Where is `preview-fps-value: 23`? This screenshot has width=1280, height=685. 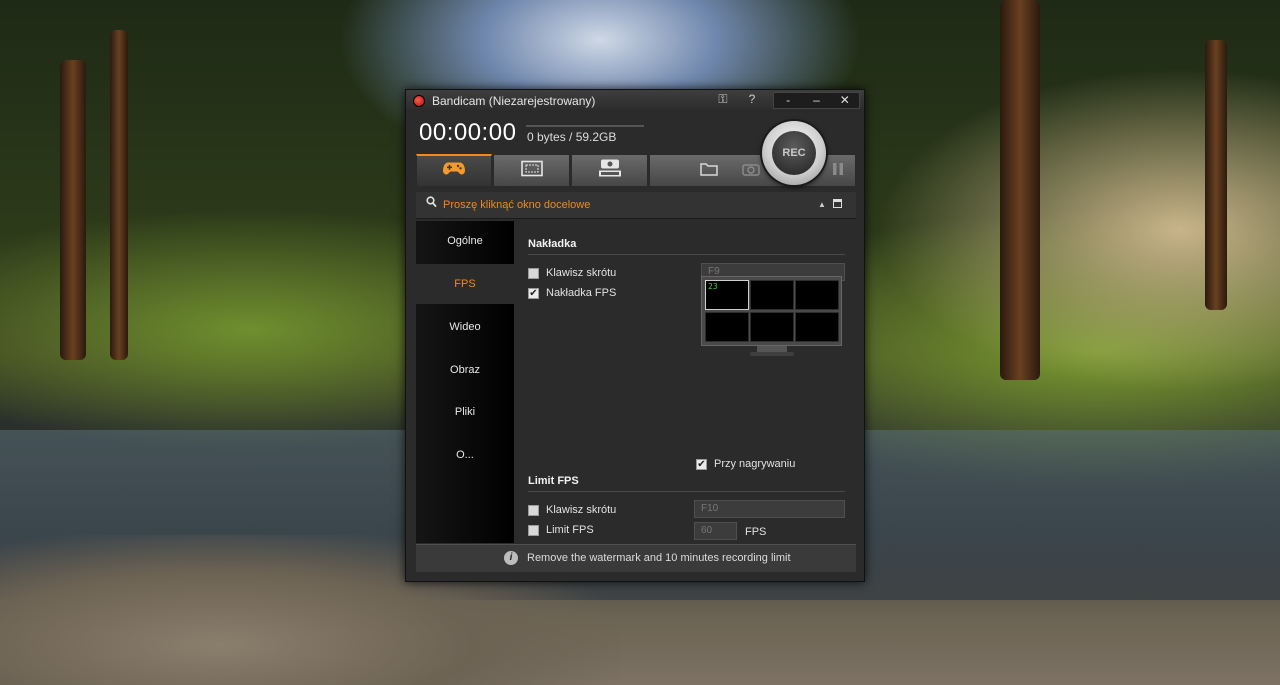 preview-fps-value: 23 is located at coordinates (713, 286).